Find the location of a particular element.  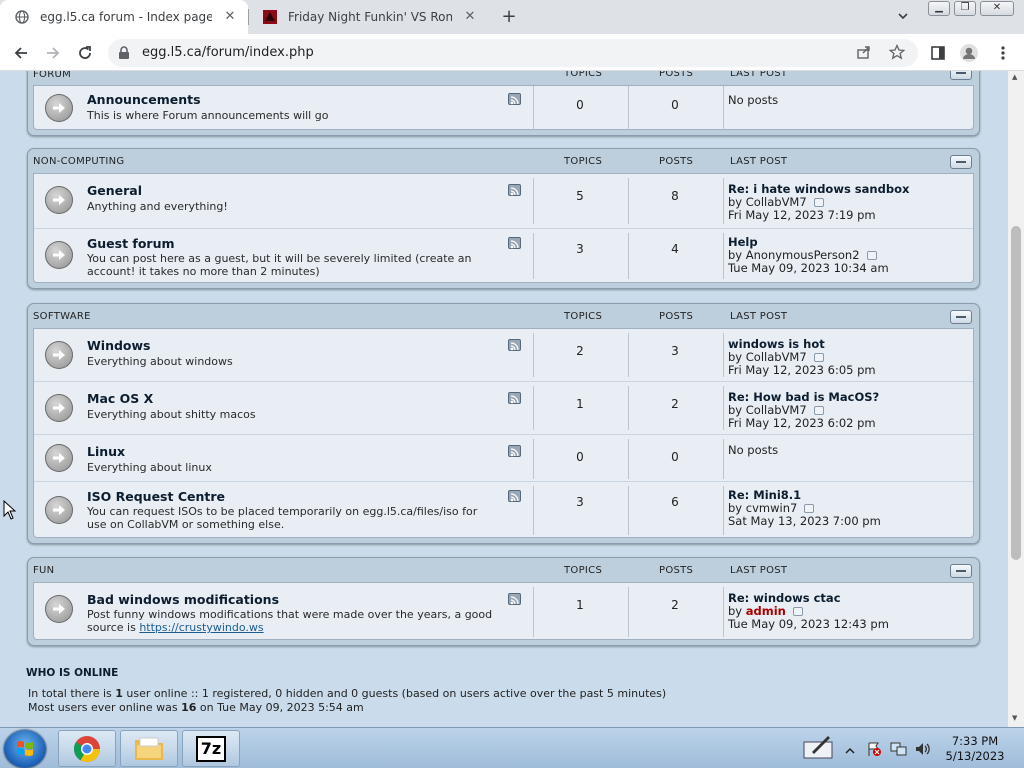

new-tab-icon: + is located at coordinates (509, 17).